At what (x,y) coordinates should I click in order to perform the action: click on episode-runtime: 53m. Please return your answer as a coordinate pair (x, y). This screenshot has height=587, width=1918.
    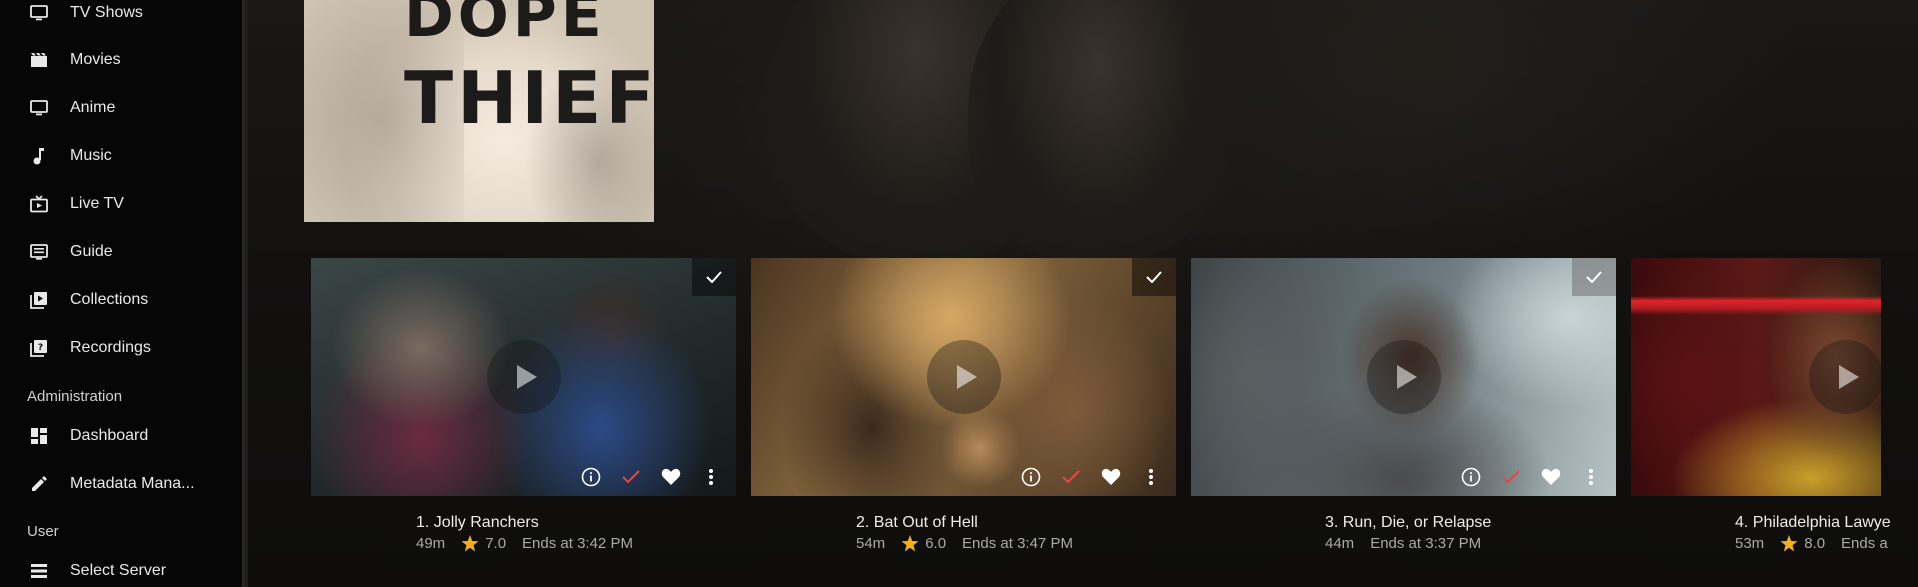
    Looking at the image, I should click on (1750, 543).